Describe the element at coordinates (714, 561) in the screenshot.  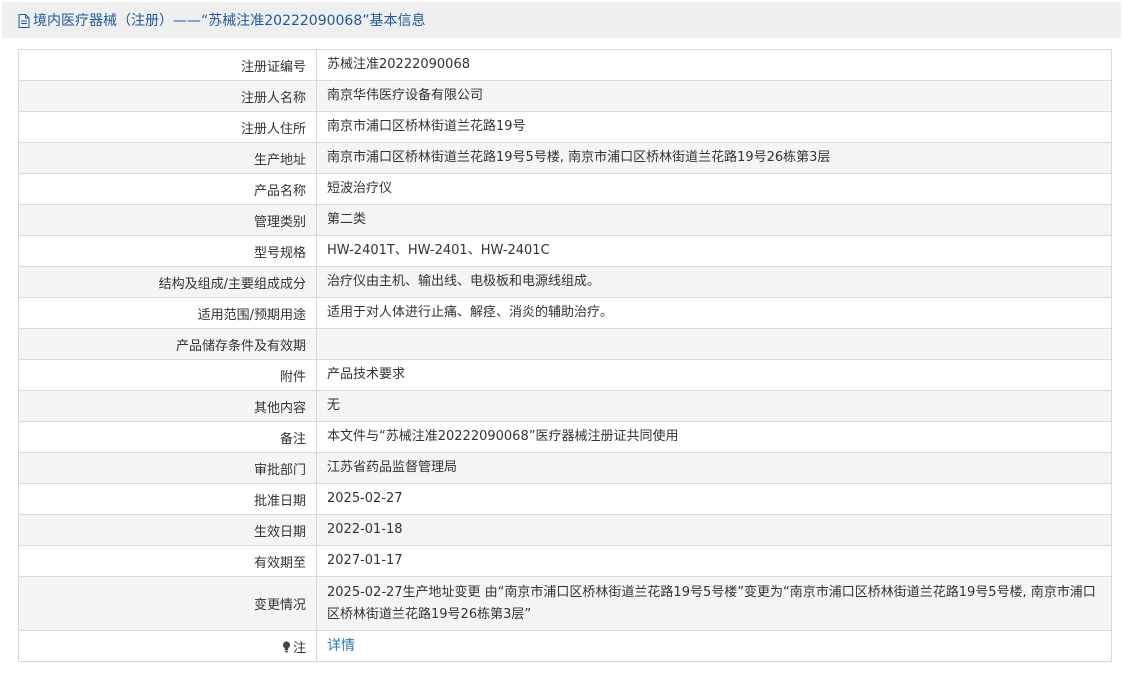
I see `row-value: 2027-01-17` at that location.